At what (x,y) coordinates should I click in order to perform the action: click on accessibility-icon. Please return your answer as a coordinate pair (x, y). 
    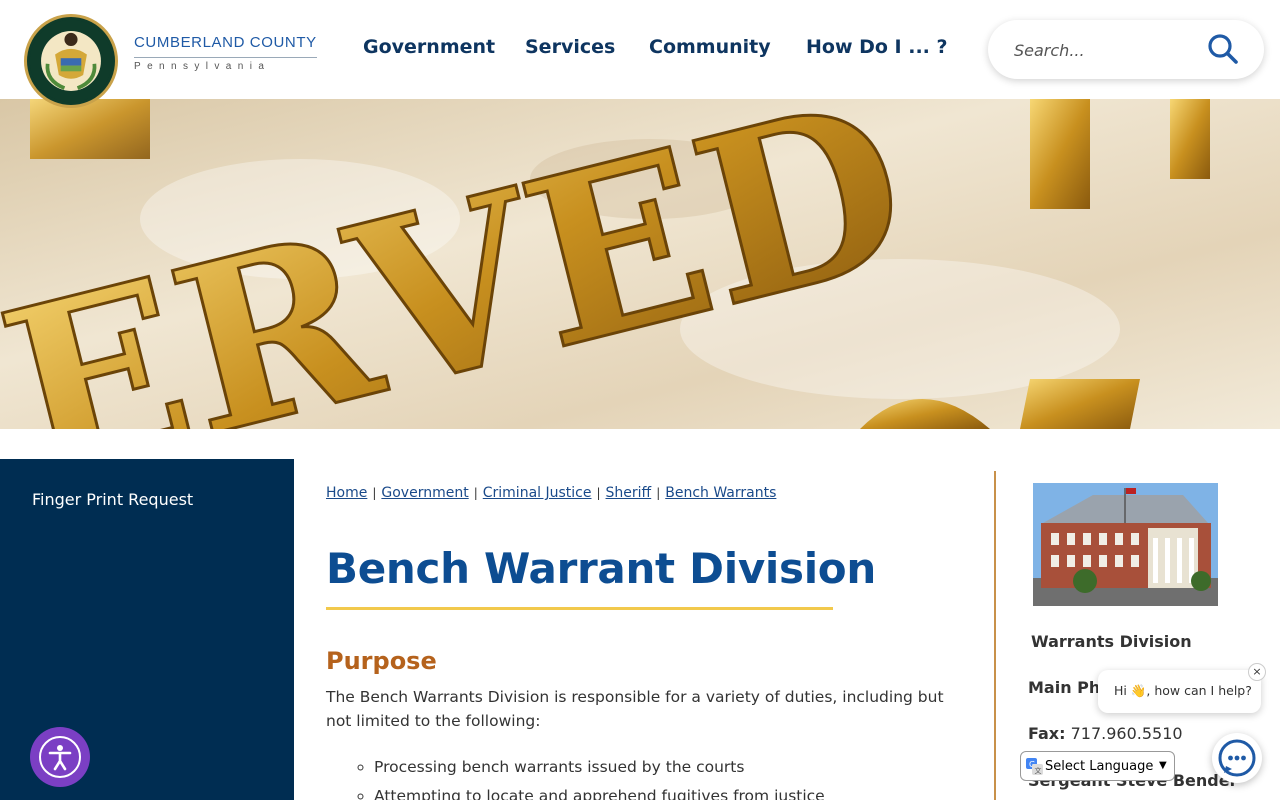
    Looking at the image, I should click on (60, 757).